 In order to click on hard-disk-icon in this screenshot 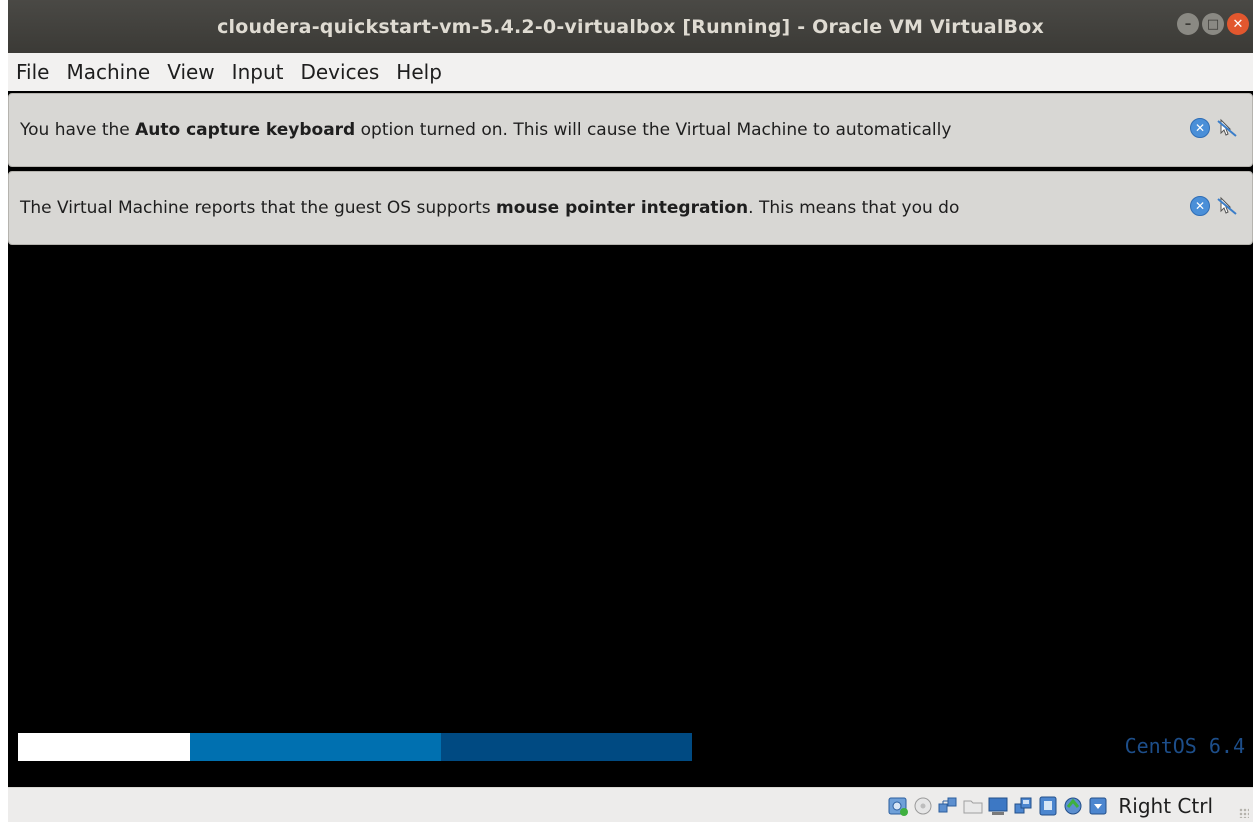, I will do `click(898, 806)`.